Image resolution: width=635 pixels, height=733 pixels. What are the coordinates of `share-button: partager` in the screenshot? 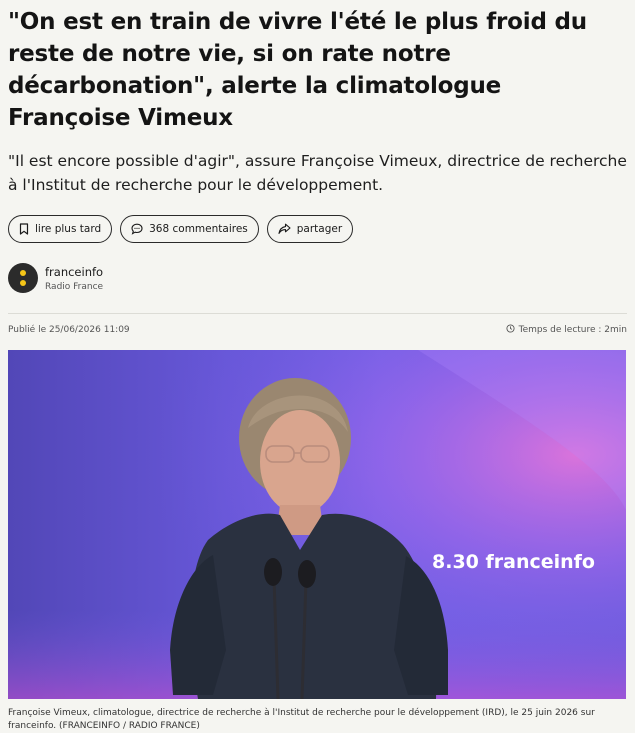 It's located at (310, 229).